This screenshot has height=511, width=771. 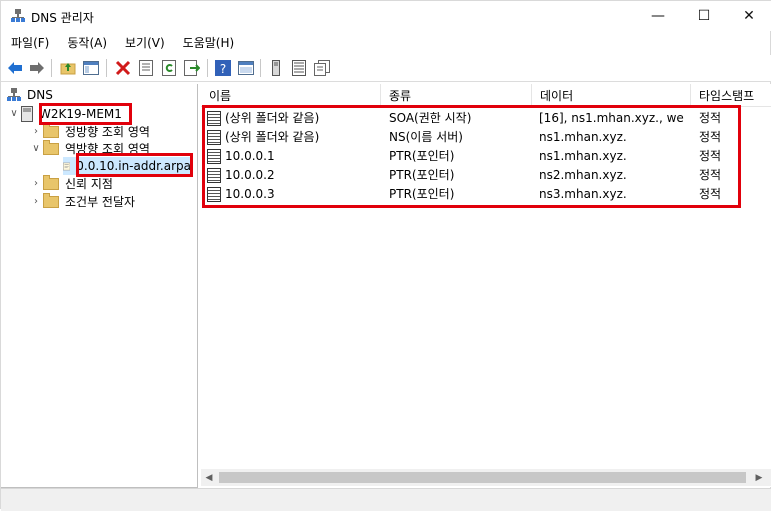 What do you see at coordinates (14, 94) in the screenshot?
I see `dns-root-icon` at bounding box center [14, 94].